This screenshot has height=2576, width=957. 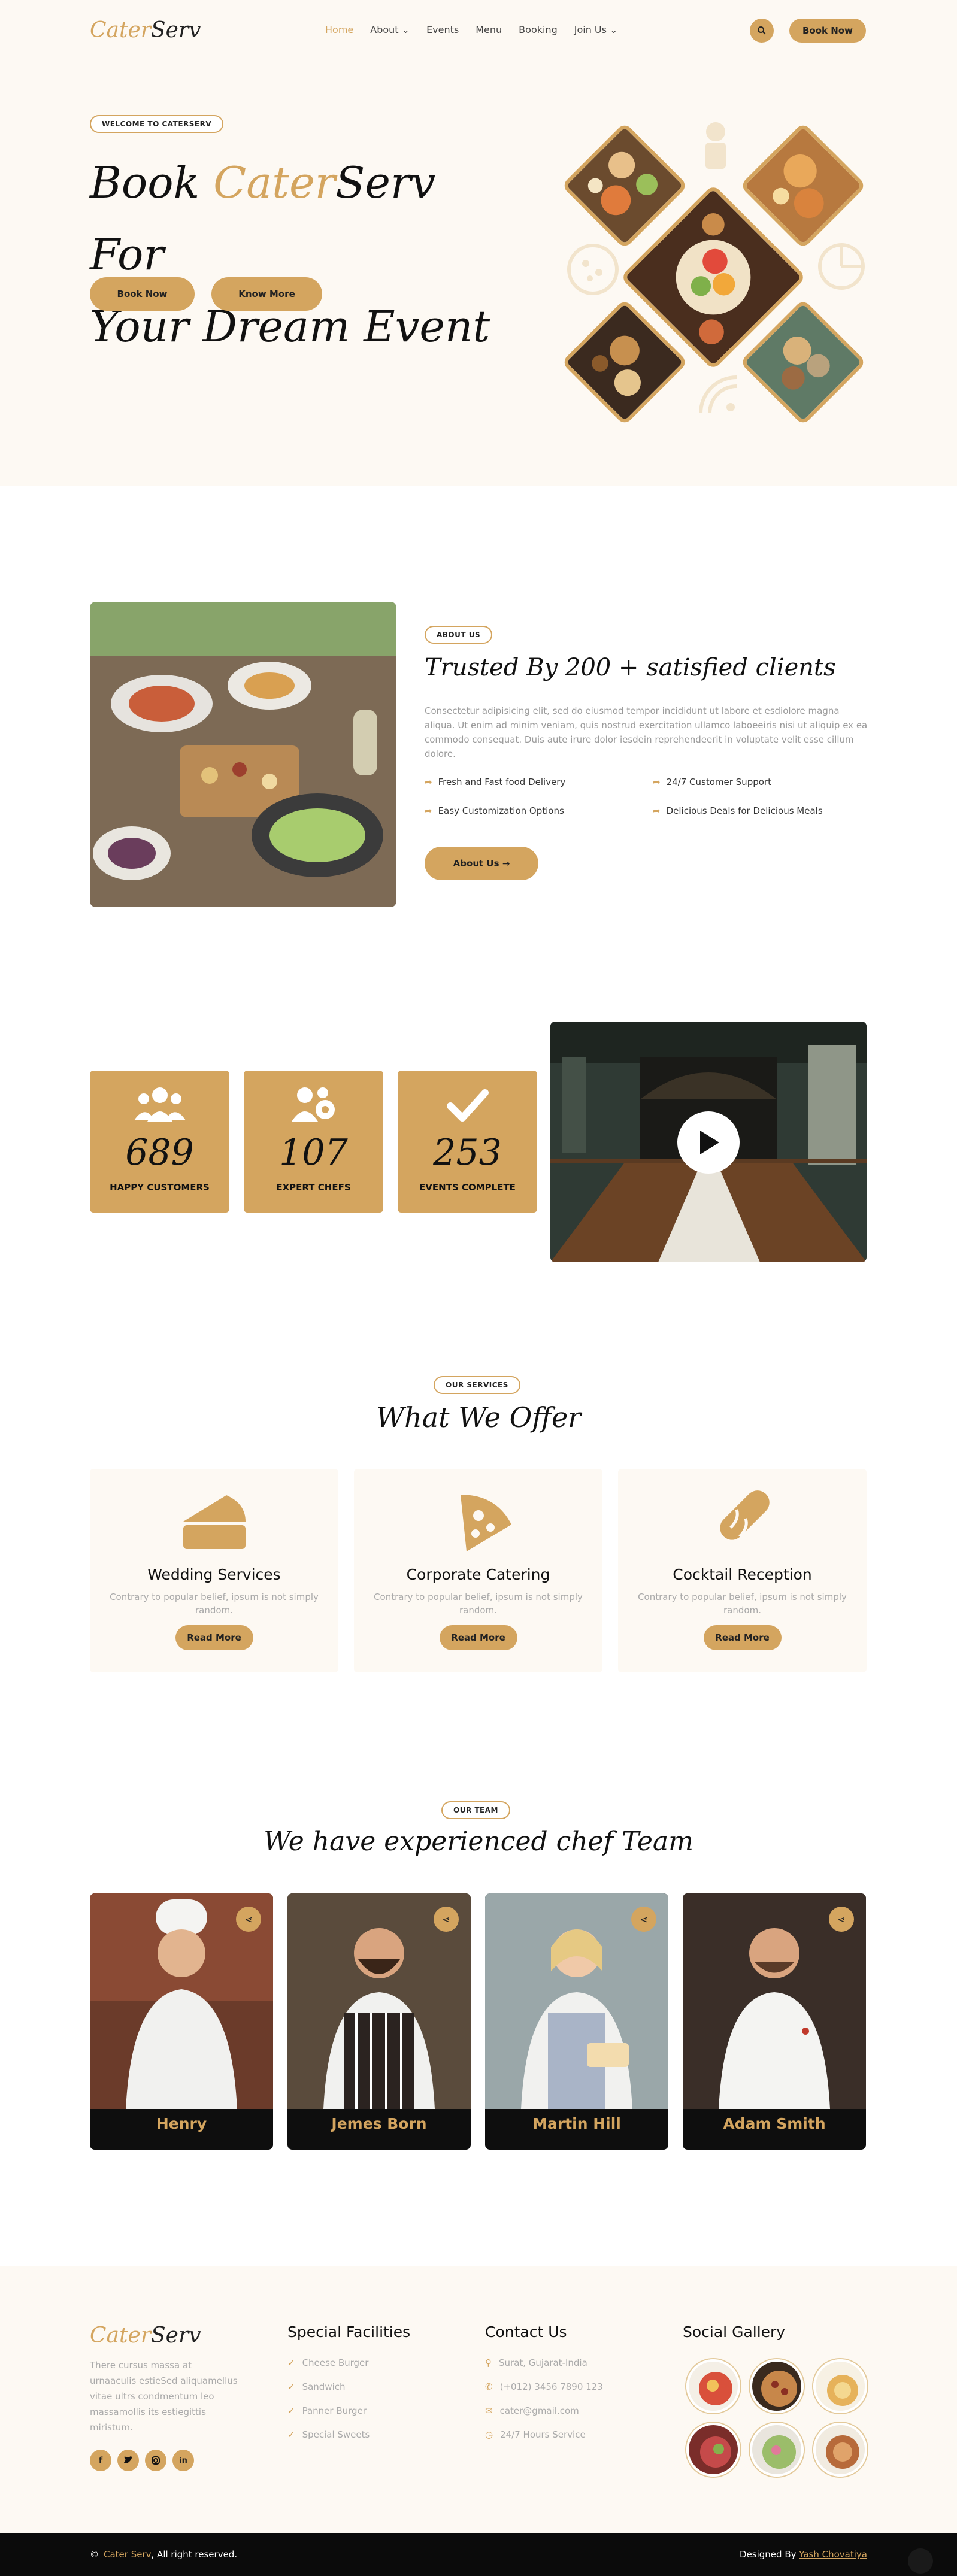 I want to click on event-video, so click(x=708, y=1142).